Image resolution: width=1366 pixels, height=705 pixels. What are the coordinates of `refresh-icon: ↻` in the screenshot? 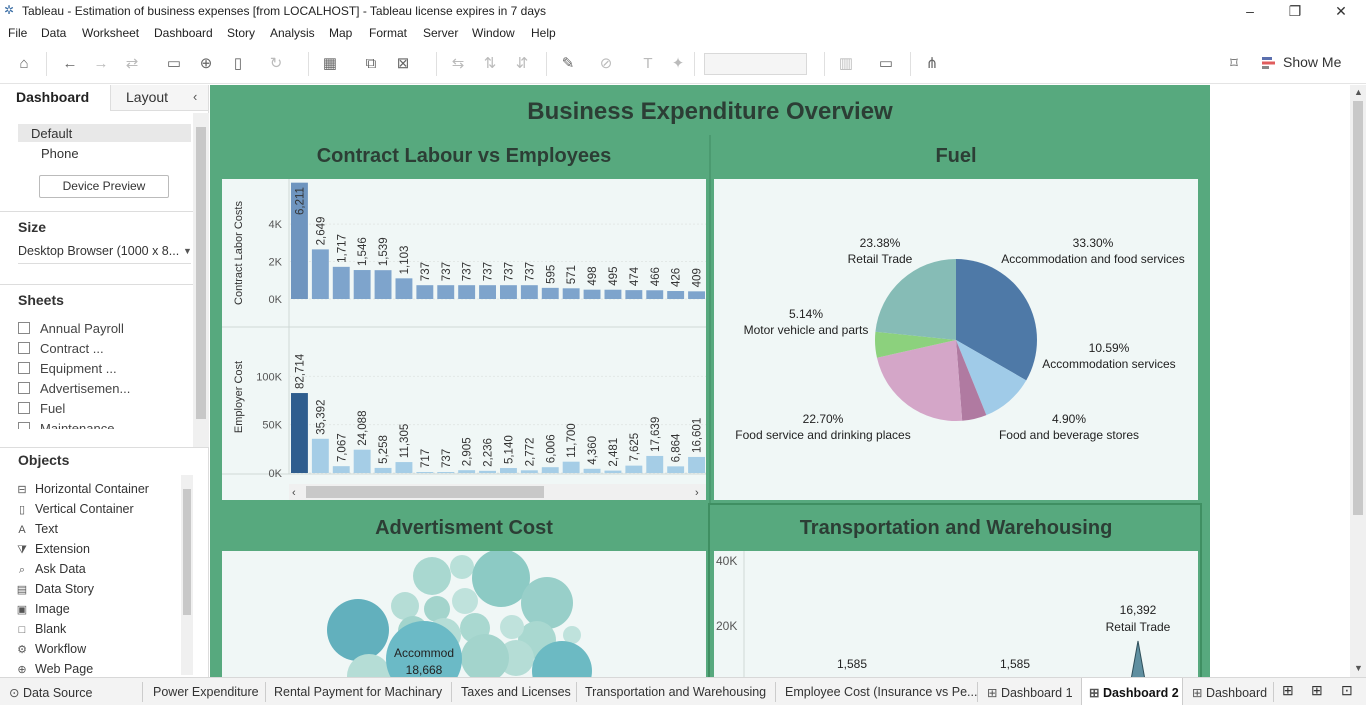 It's located at (276, 64).